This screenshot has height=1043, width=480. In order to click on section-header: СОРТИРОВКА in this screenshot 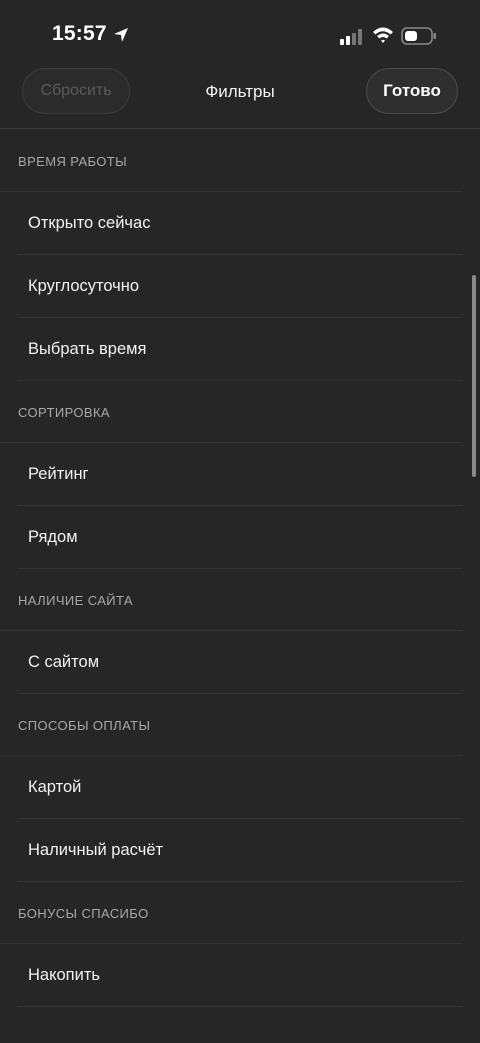, I will do `click(231, 412)`.